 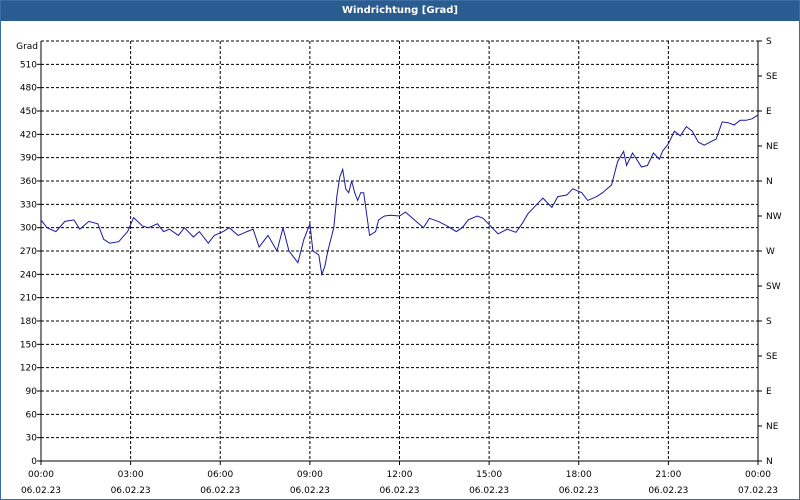 What do you see at coordinates (28, 112) in the screenshot?
I see `y-tick-label: 450` at bounding box center [28, 112].